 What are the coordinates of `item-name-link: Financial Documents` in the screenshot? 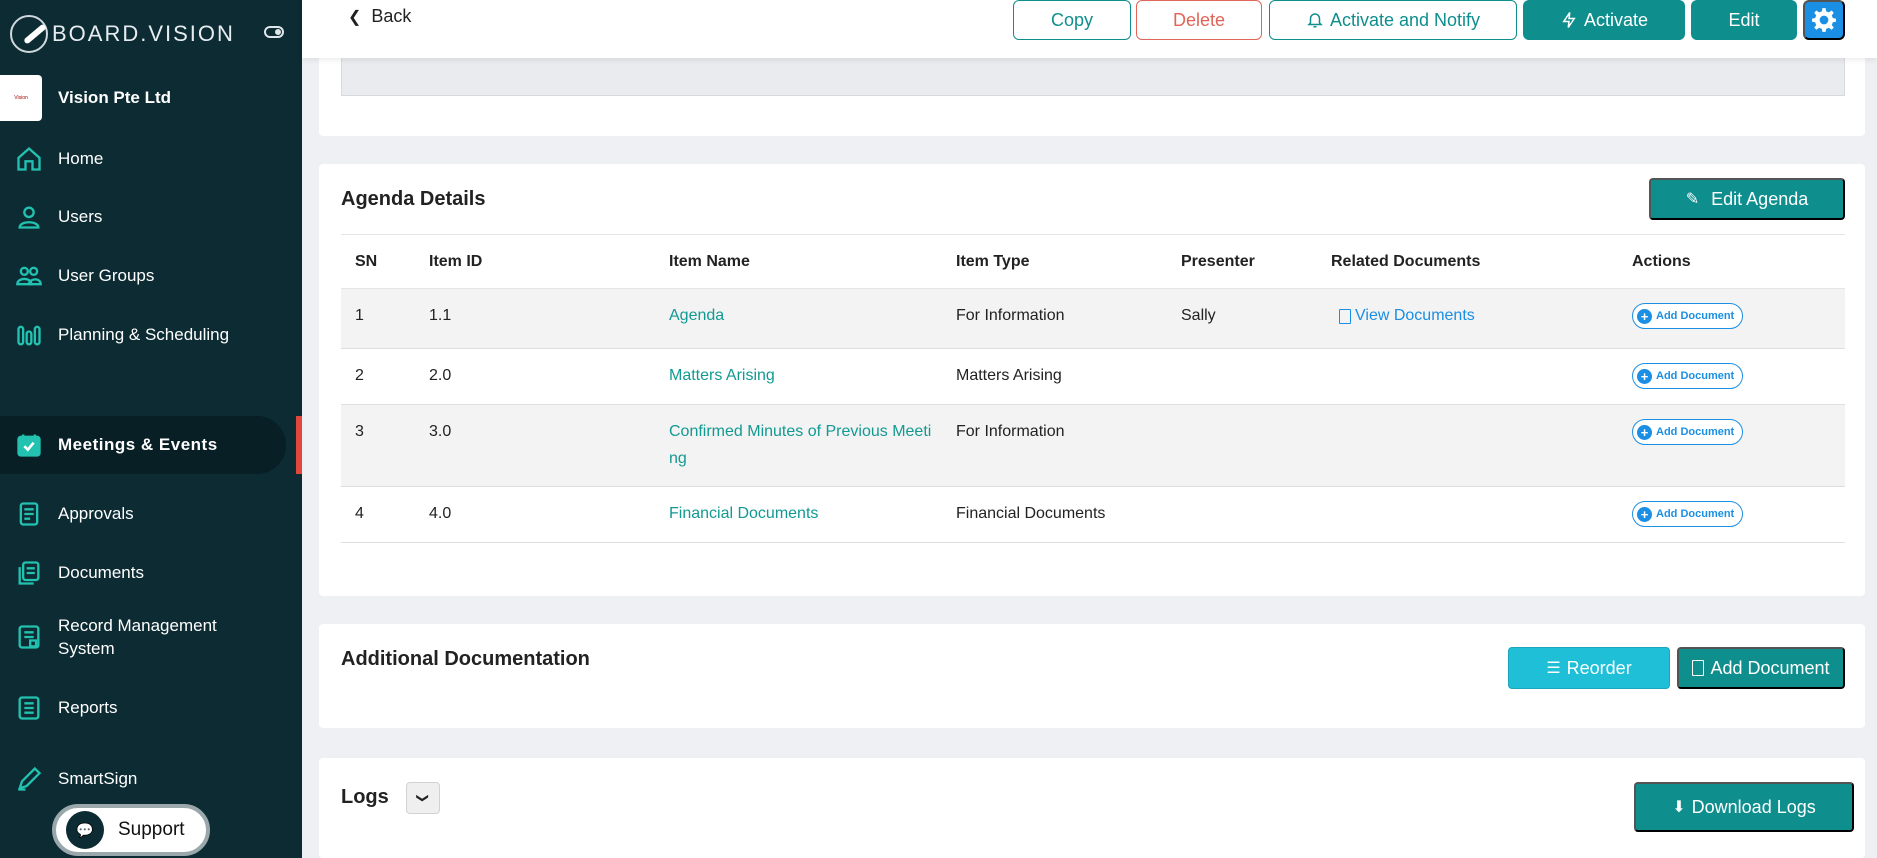 It's located at (805, 513).